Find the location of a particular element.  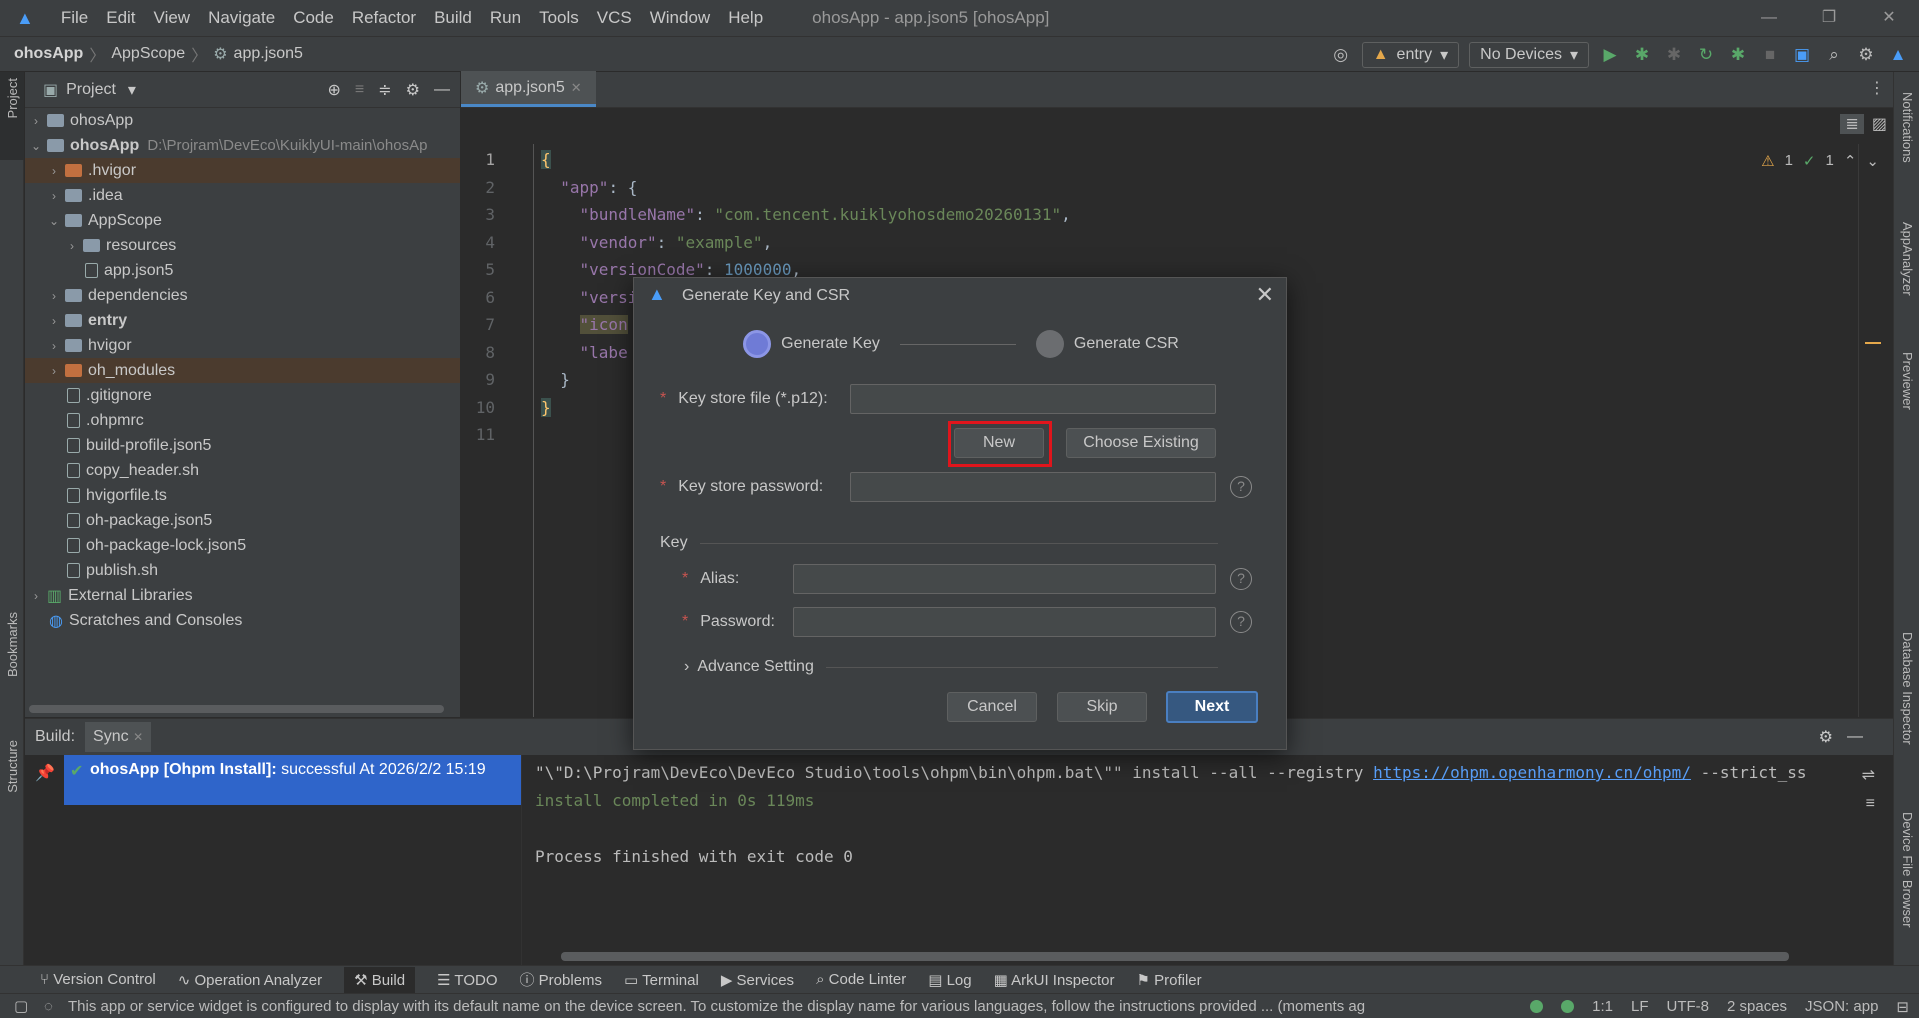

lock-icon: ⊟ is located at coordinates (1902, 1007).